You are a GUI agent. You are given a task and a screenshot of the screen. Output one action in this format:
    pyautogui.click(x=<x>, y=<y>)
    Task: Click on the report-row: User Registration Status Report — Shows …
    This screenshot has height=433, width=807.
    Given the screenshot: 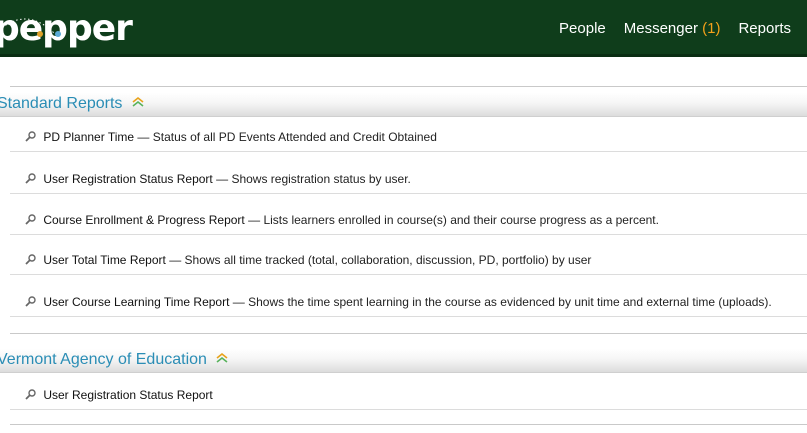 What is the action you would take?
    pyautogui.click(x=408, y=180)
    